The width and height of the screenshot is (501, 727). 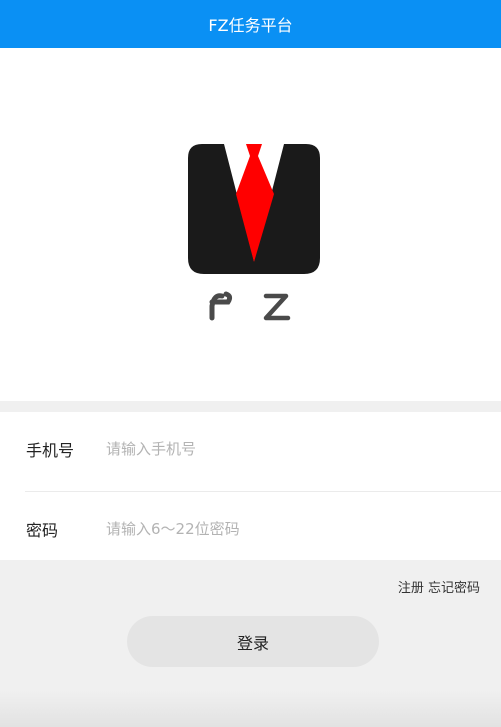 What do you see at coordinates (254, 150) in the screenshot?
I see `tie-knot-shape` at bounding box center [254, 150].